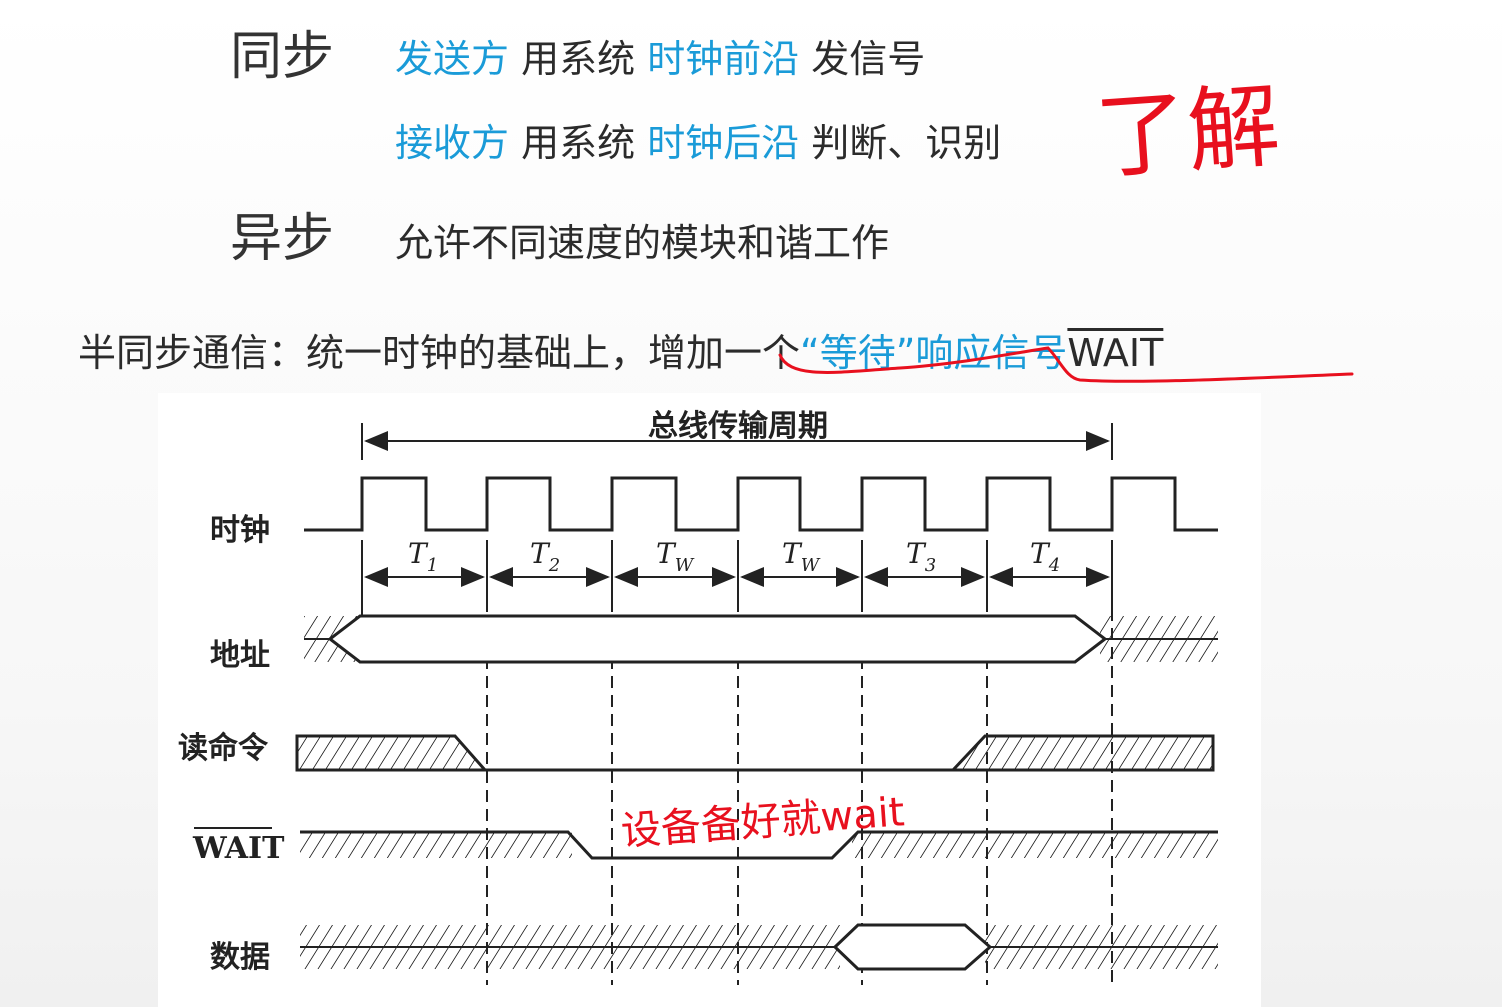 The width and height of the screenshot is (1502, 1007). I want to click on address-valid-window, so click(717, 639).